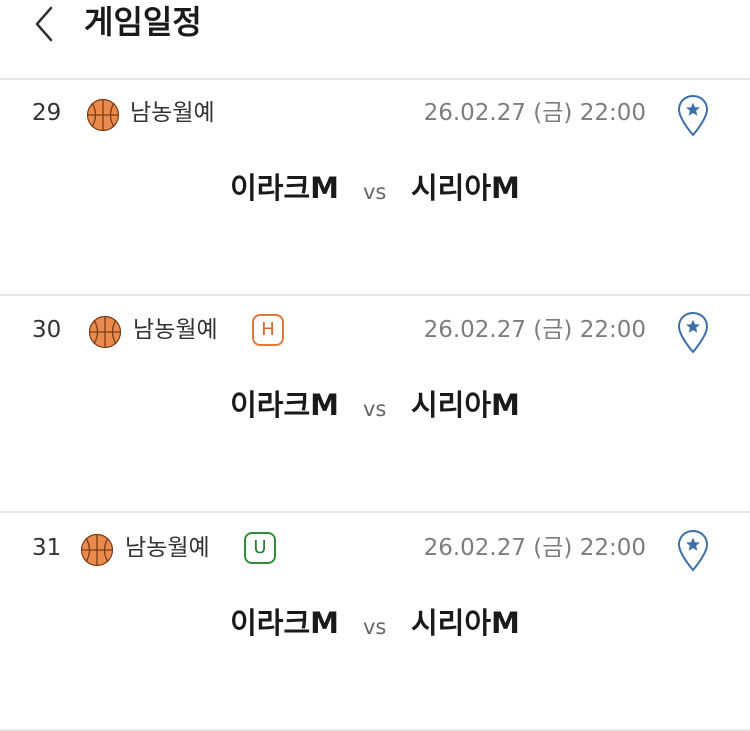  Describe the element at coordinates (268, 330) in the screenshot. I see `handicap-badge: H` at that location.